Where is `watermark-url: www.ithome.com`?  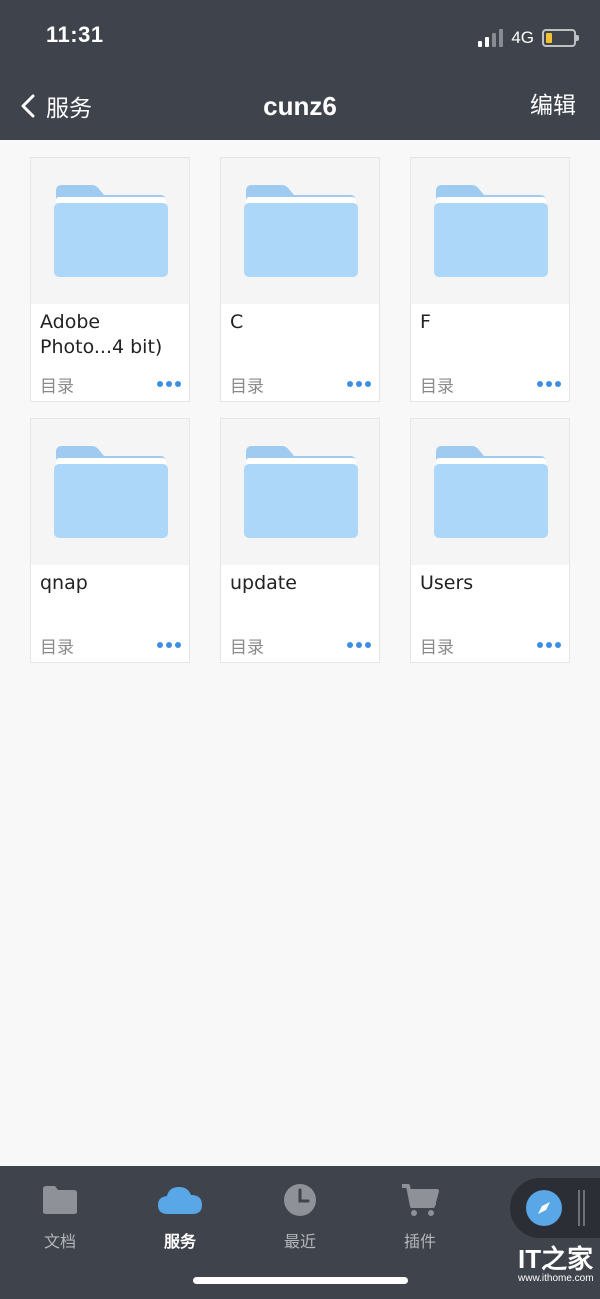
watermark-url: www.ithome.com is located at coordinates (556, 1278).